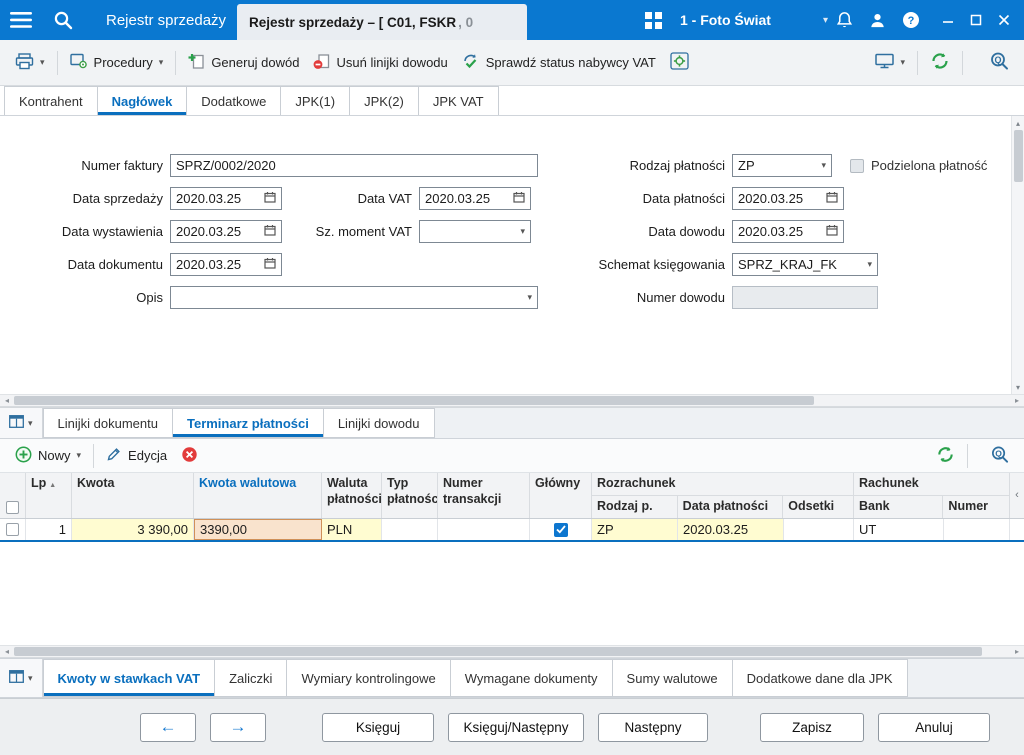  What do you see at coordinates (136, 455) in the screenshot?
I see `edycja-button: Edycja` at bounding box center [136, 455].